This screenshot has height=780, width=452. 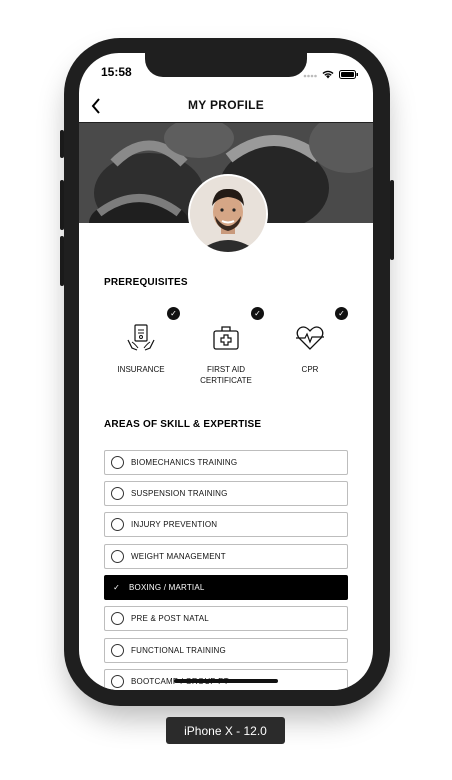 I want to click on skill-option: FUNCTIONAL TRAINING, so click(x=226, y=650).